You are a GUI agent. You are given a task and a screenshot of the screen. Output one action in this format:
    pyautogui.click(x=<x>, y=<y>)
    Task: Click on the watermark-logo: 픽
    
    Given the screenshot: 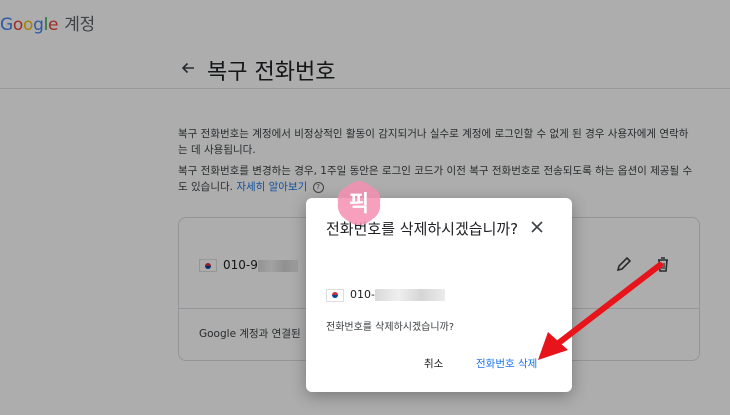 What is the action you would take?
    pyautogui.click(x=359, y=203)
    